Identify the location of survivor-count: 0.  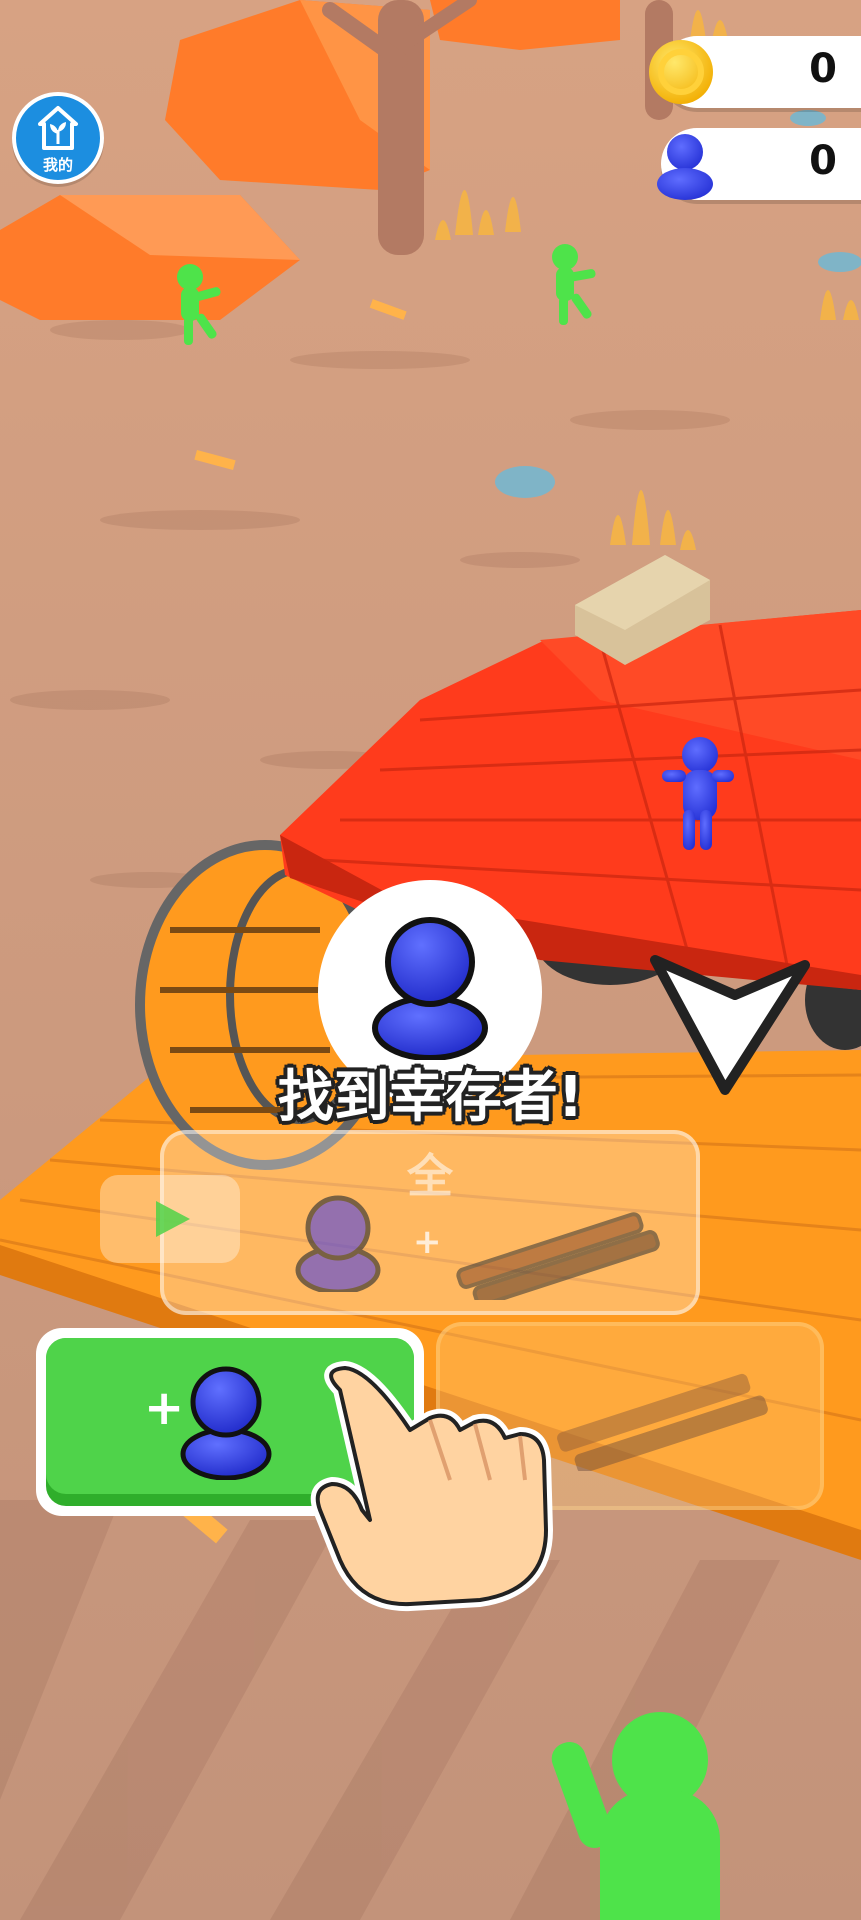
(823, 161).